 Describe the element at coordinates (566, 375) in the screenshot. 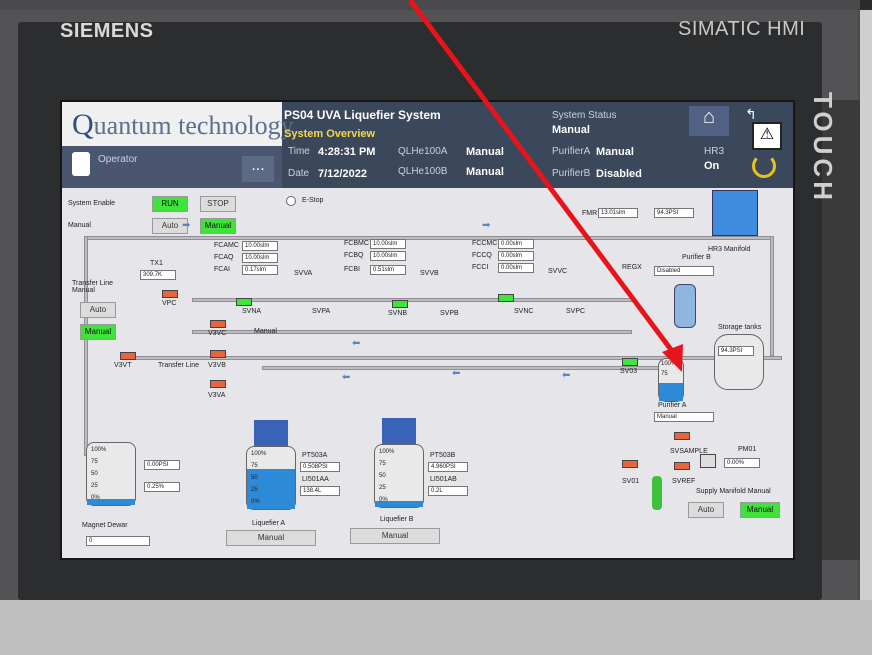

I see `flow-arrow-icon: ⬅` at that location.